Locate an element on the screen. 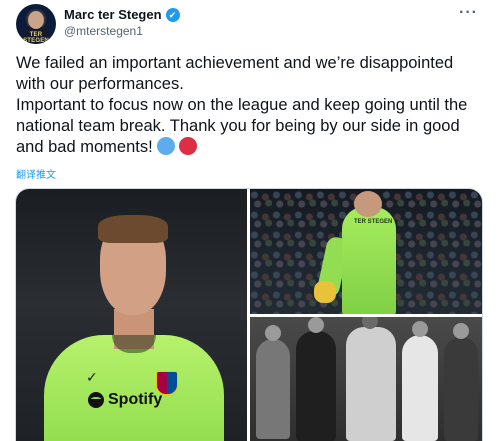  jersey-sponsor: Spotify is located at coordinates (125, 400).